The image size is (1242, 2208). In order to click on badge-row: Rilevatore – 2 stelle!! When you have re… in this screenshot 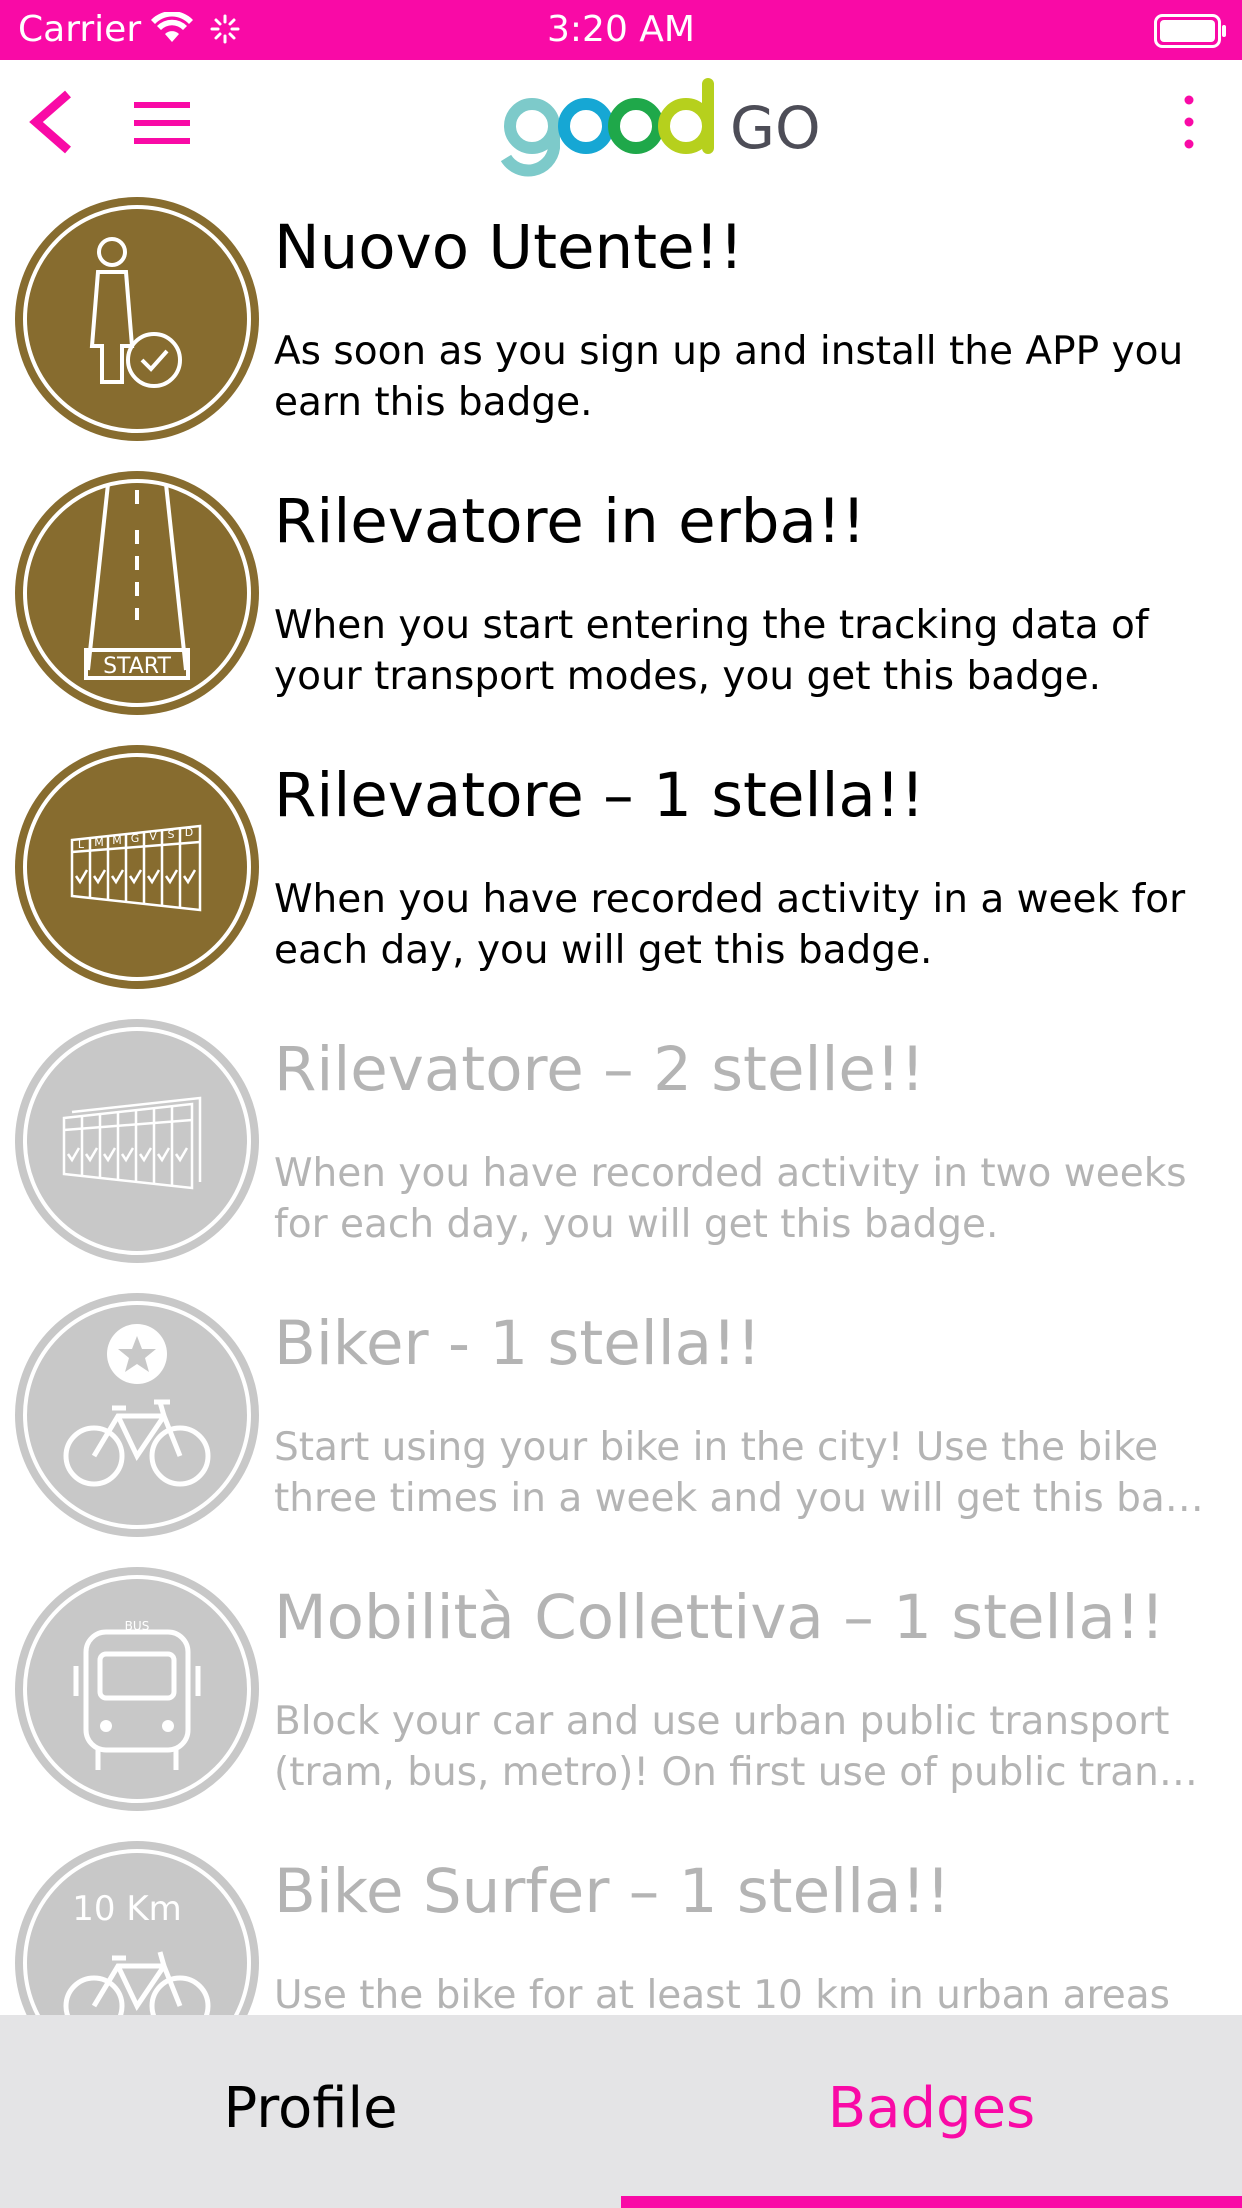, I will do `click(621, 1149)`.